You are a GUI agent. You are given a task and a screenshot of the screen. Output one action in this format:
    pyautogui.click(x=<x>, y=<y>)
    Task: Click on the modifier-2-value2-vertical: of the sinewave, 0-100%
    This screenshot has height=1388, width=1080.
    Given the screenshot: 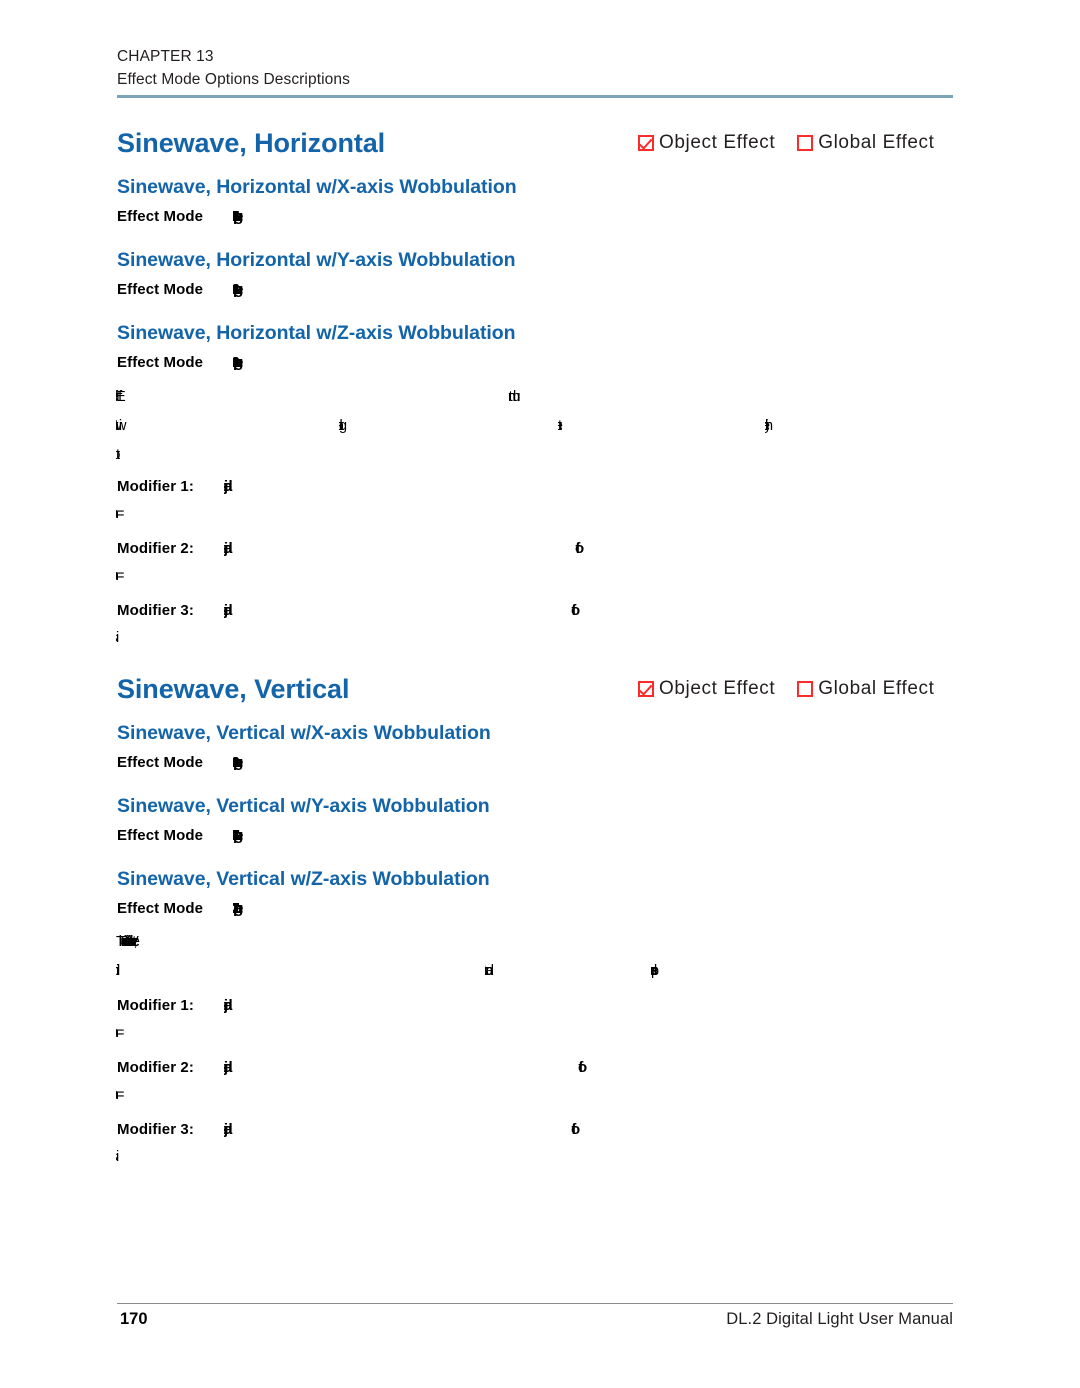 What is the action you would take?
    pyautogui.click(x=605, y=1067)
    